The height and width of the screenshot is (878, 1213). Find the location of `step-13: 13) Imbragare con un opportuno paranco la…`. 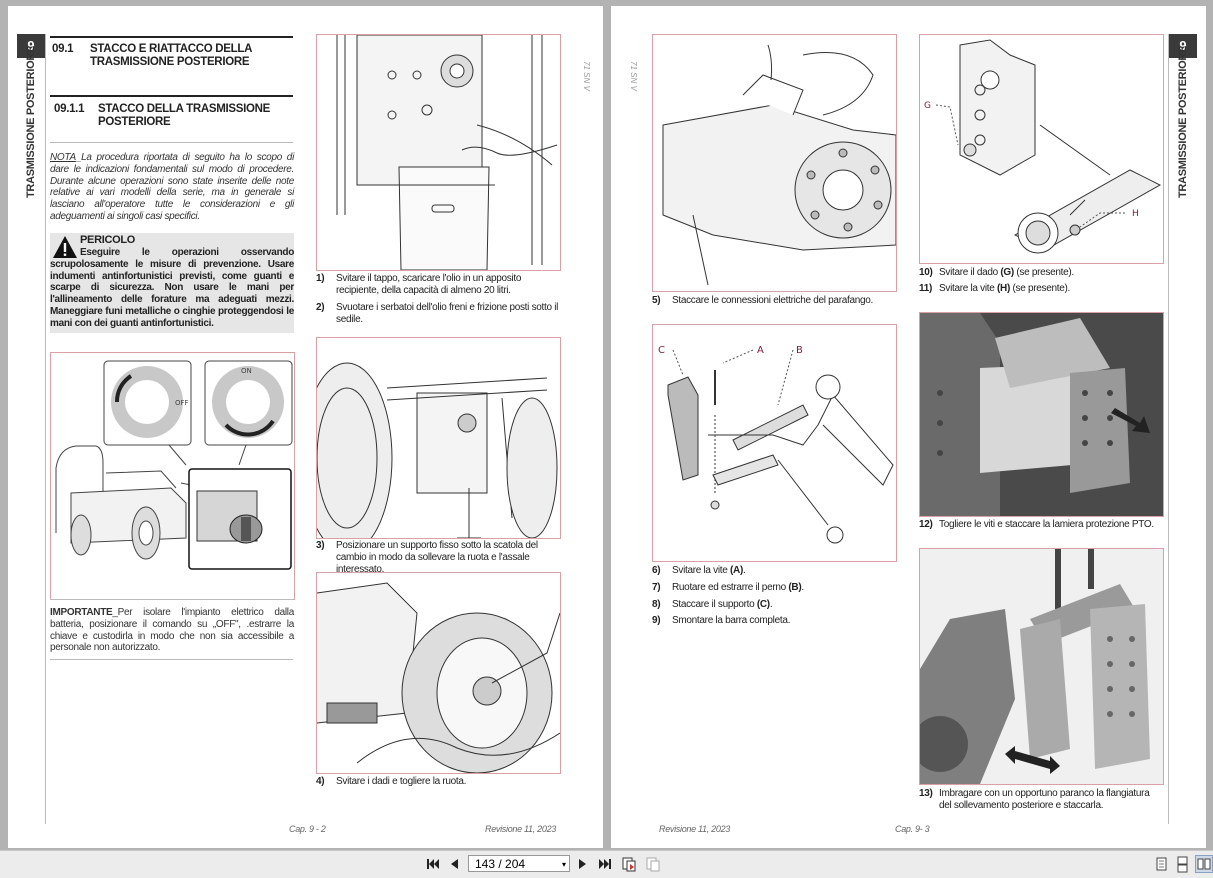

step-13: 13) Imbragare con un opportuno paranco la… is located at coordinates (1034, 799).